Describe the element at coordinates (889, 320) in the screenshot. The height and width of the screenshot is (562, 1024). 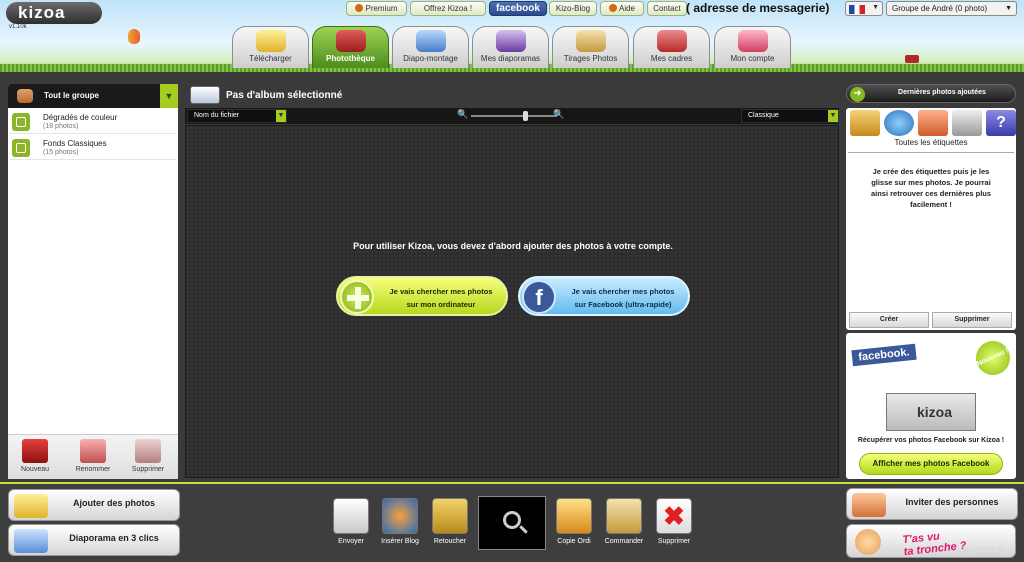
I see `create-tag-button: Créer` at that location.